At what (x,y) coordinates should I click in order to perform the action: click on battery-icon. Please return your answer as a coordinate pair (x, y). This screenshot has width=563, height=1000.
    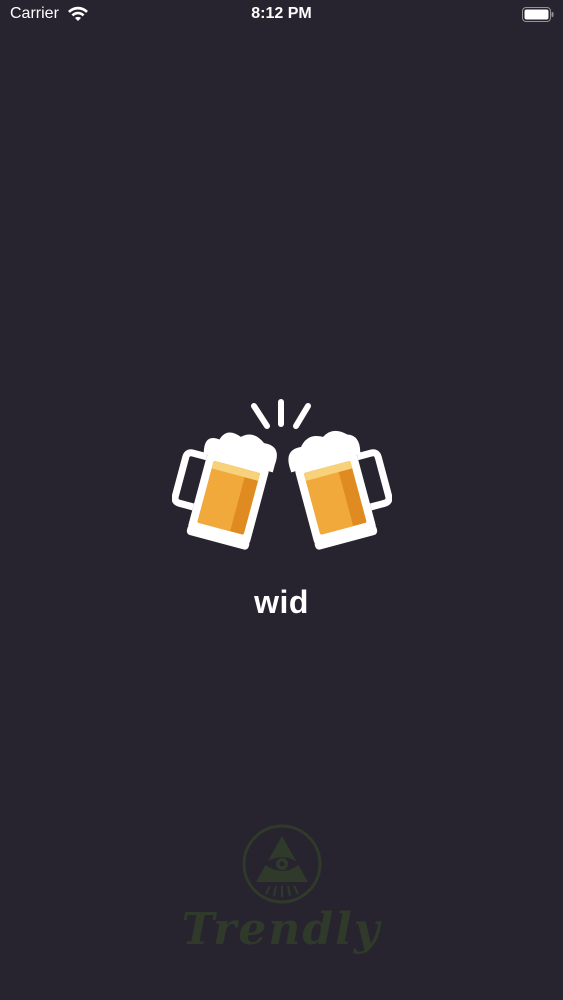
    Looking at the image, I should click on (538, 14).